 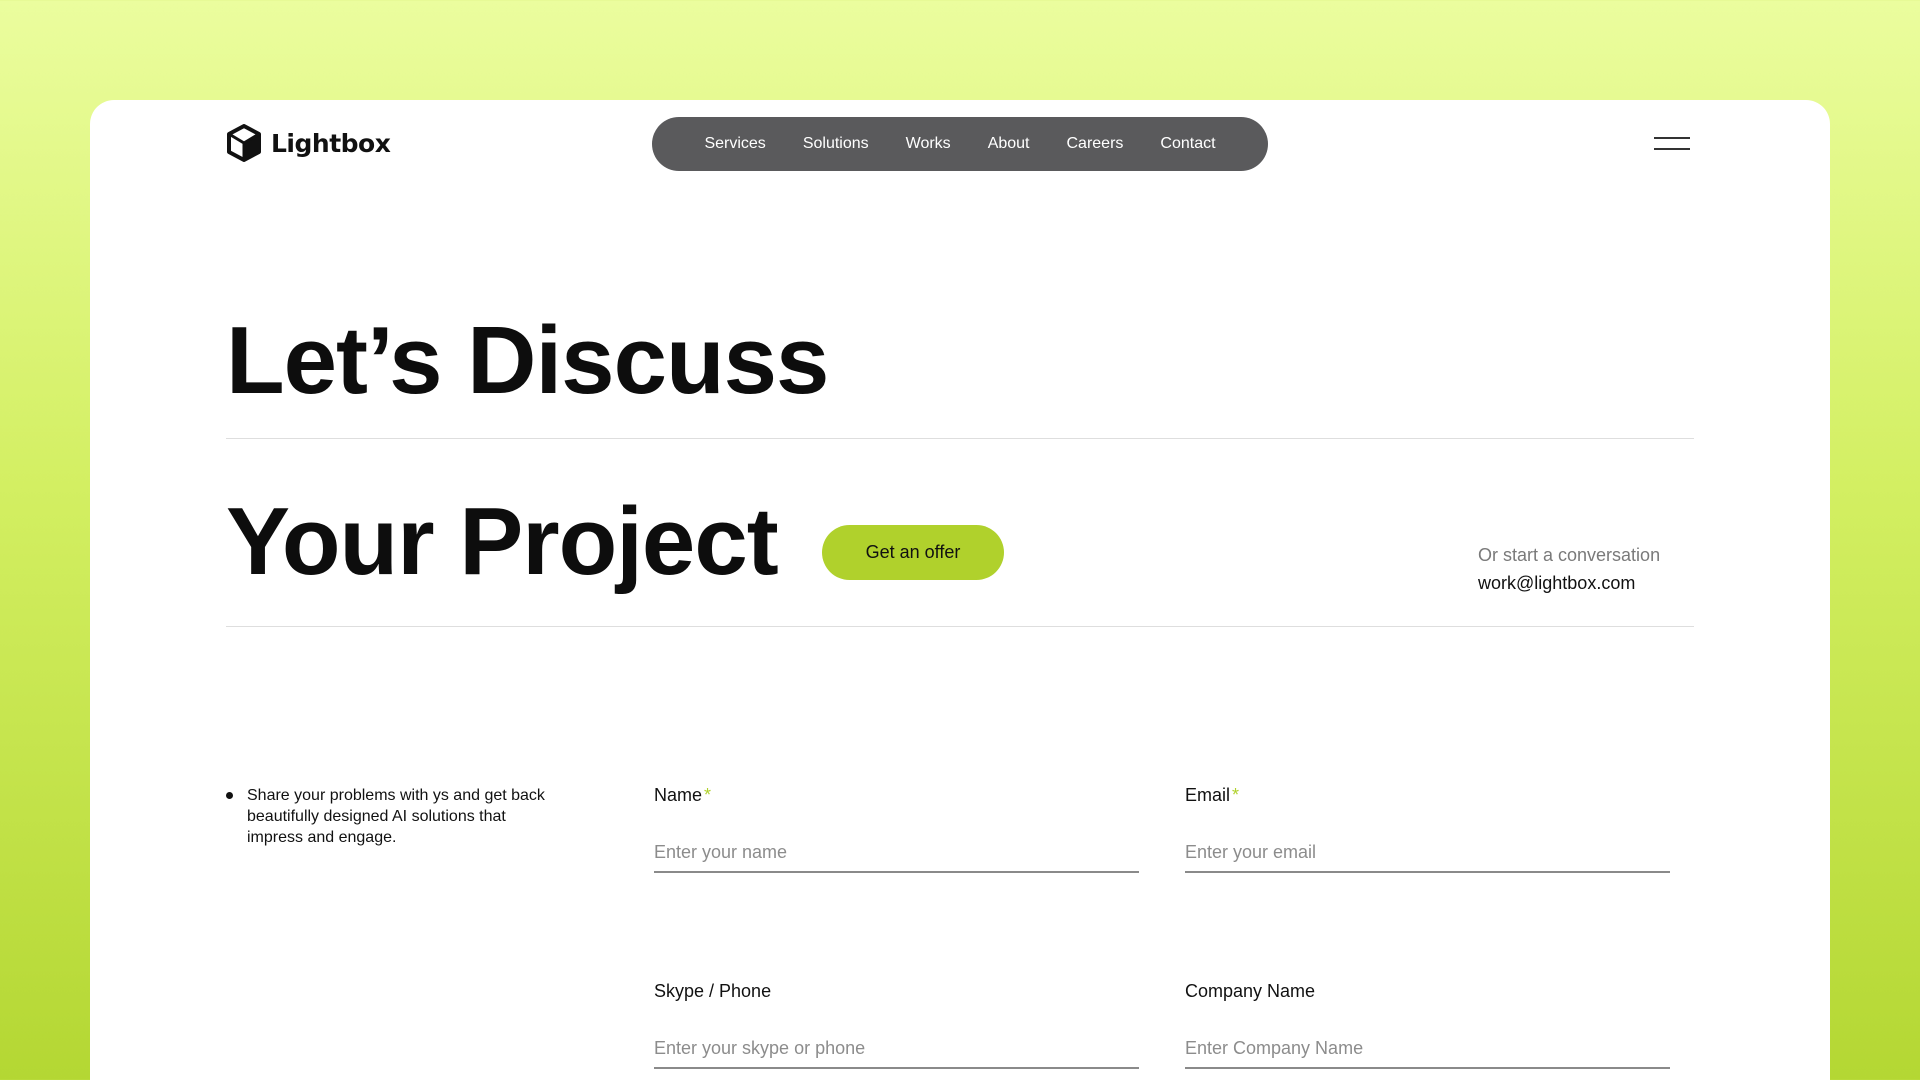 I want to click on hero-title-line2: Your Project, so click(x=502, y=541).